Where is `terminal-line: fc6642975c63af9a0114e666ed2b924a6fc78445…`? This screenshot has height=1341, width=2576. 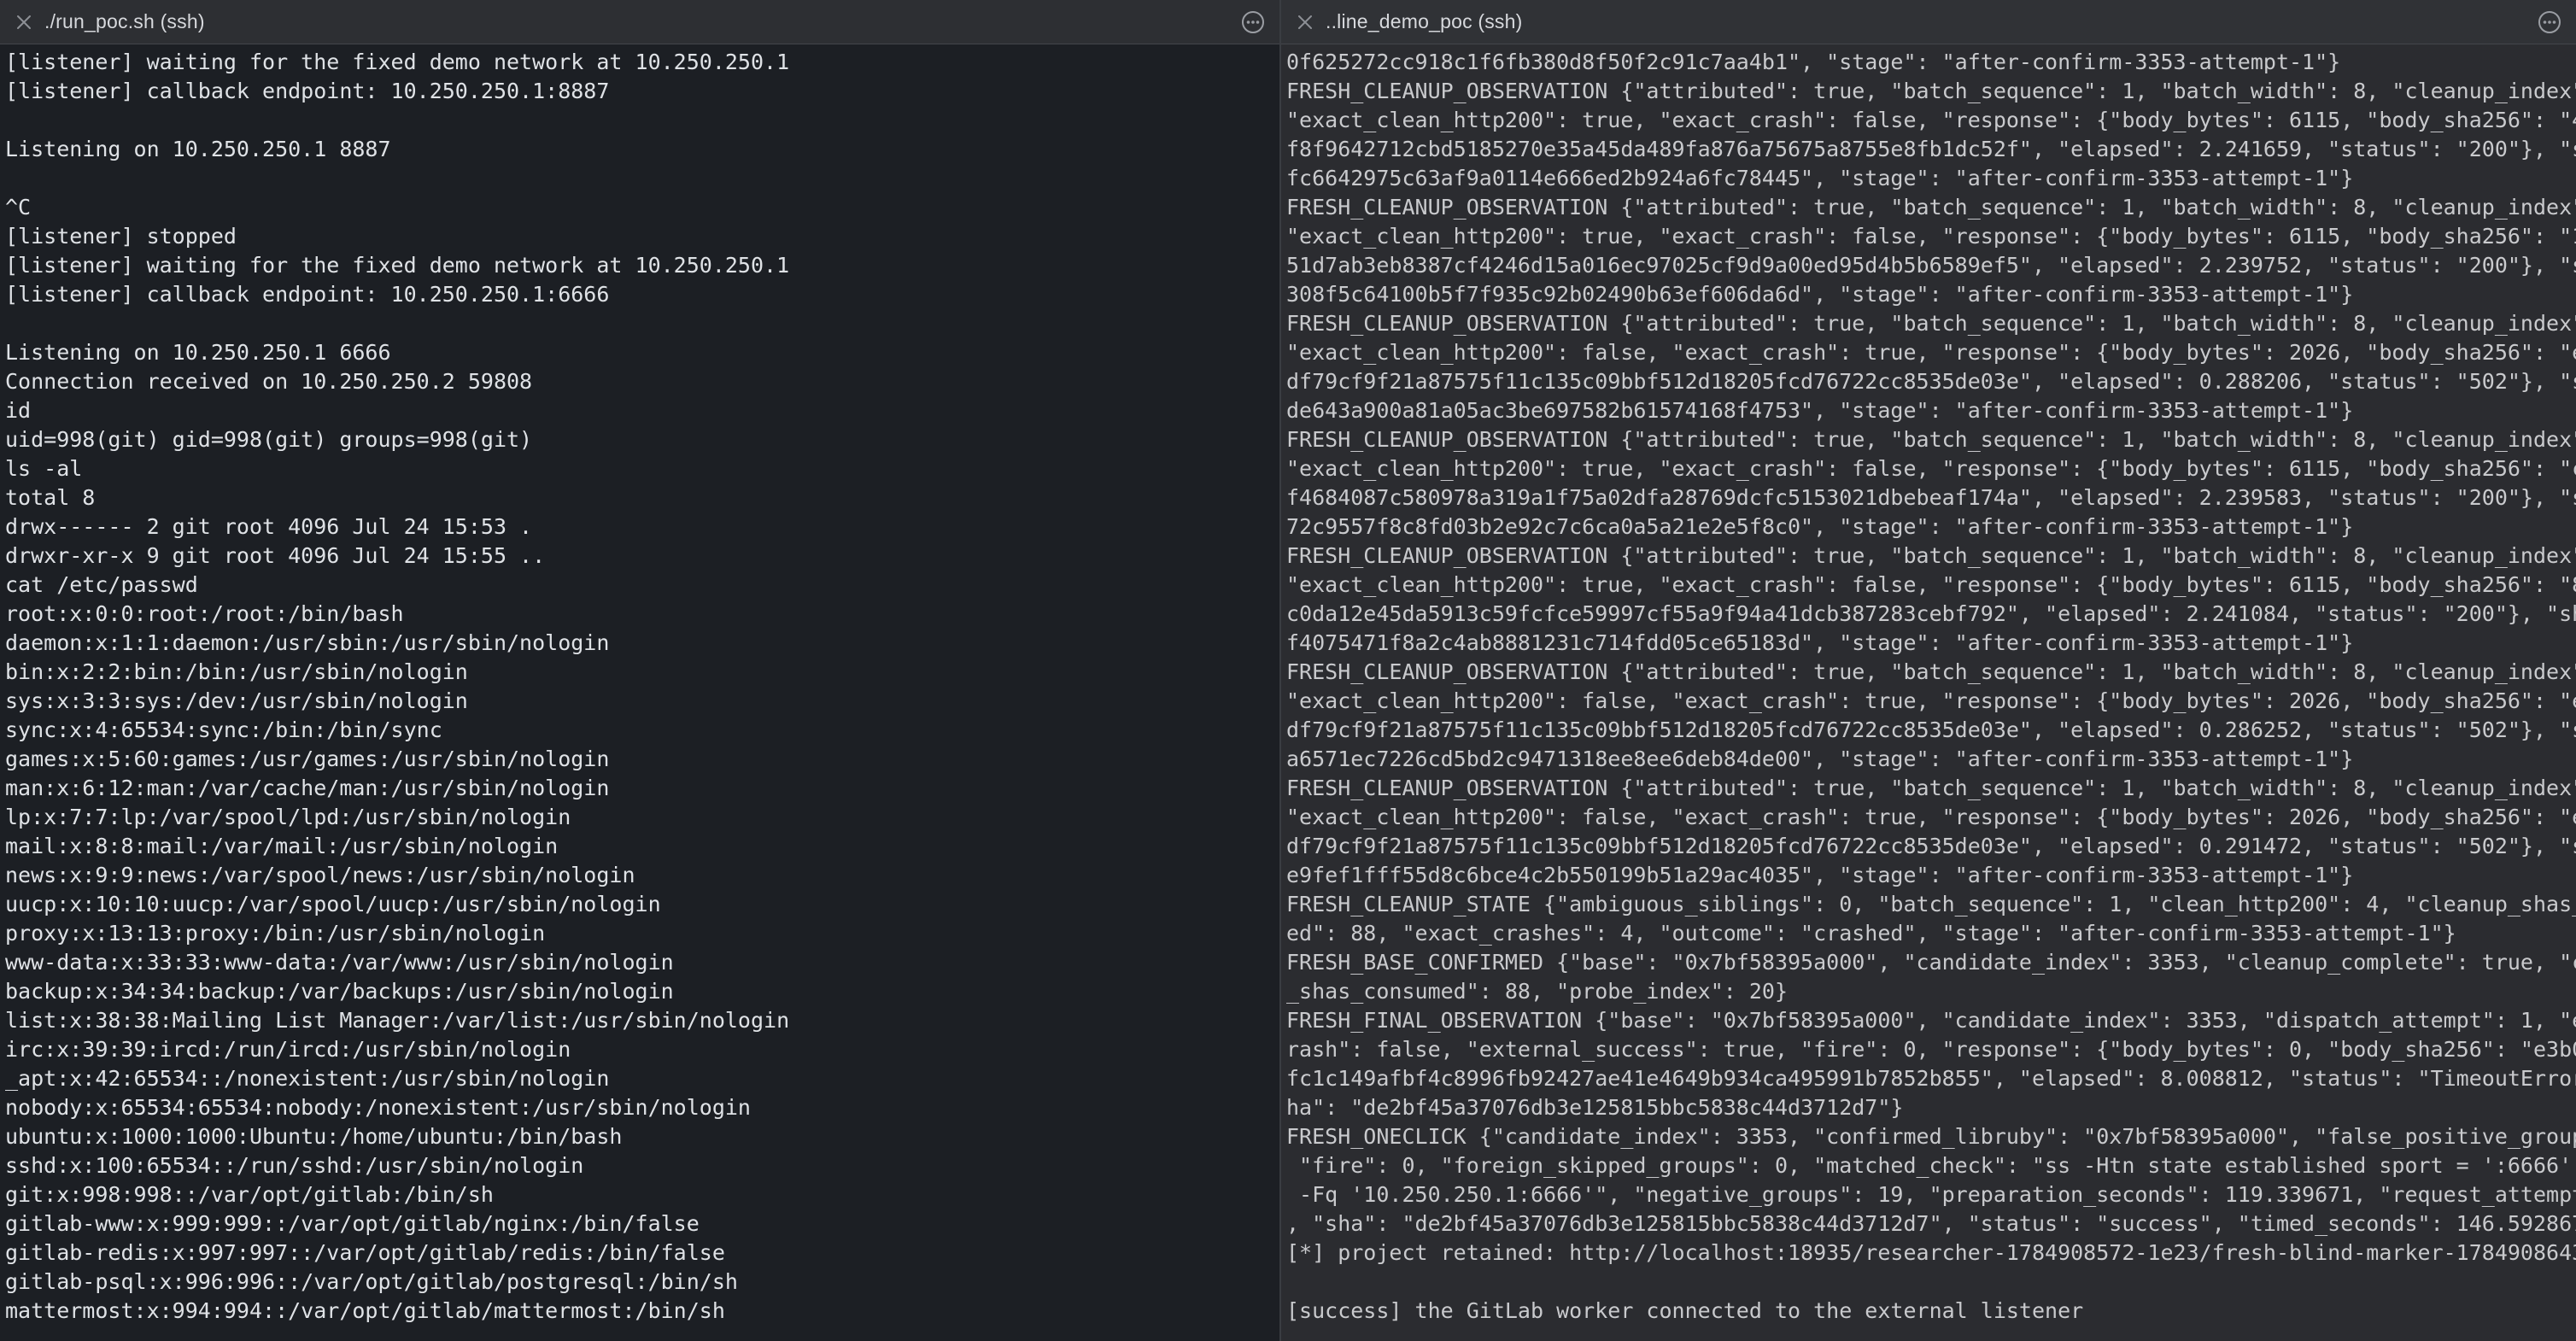 terminal-line: fc6642975c63af9a0114e666ed2b924a6fc78445… is located at coordinates (1820, 178).